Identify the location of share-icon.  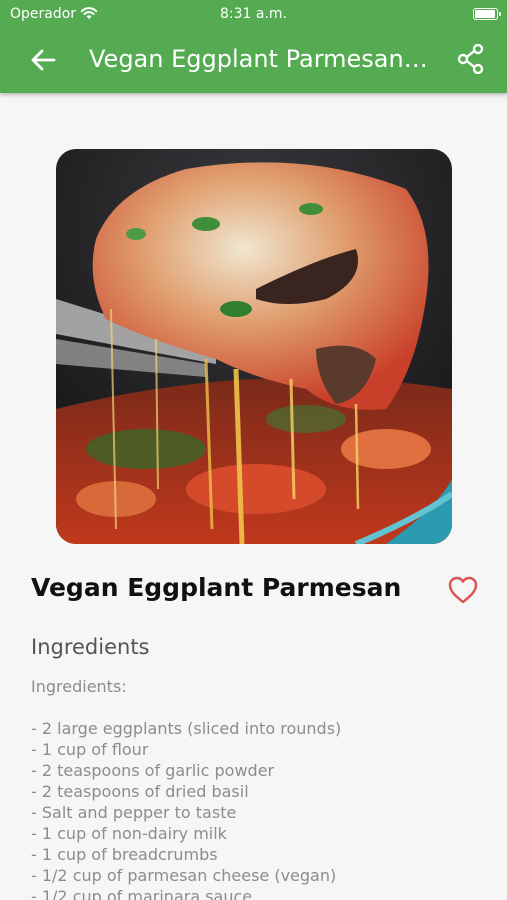
(470, 59).